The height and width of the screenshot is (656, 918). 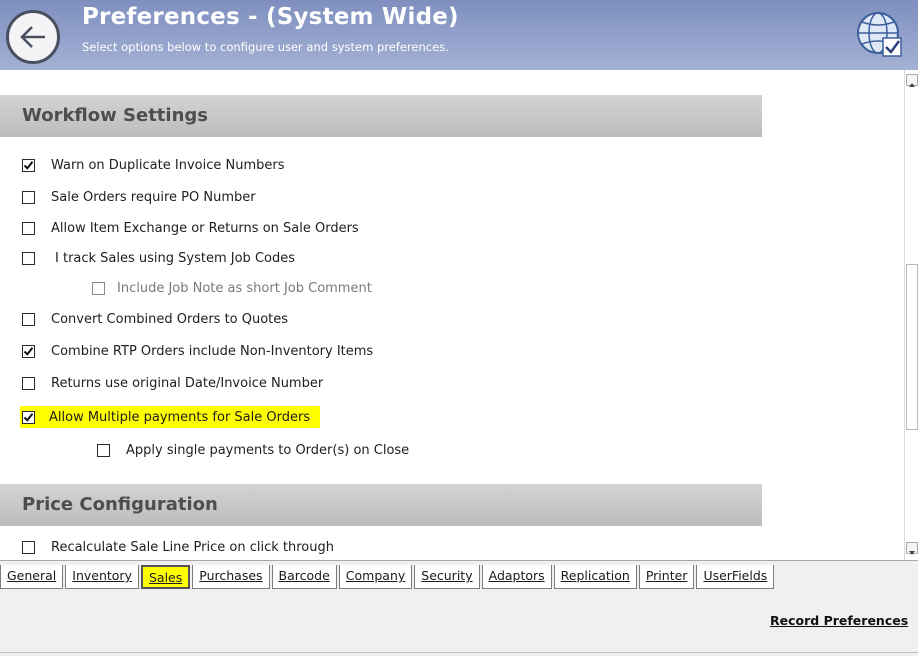 I want to click on back-arrow-icon, so click(x=32, y=37).